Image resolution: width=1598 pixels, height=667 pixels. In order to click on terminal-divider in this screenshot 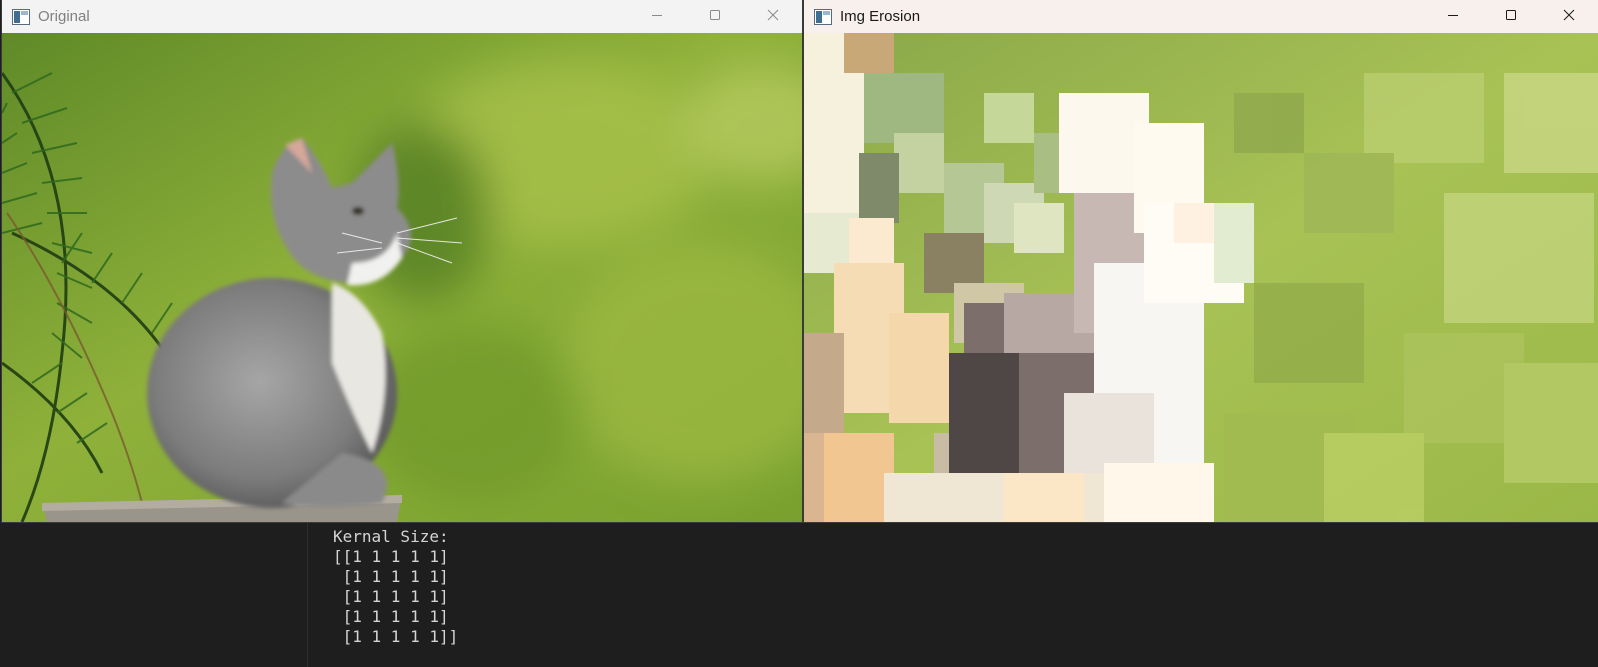, I will do `click(307, 593)`.